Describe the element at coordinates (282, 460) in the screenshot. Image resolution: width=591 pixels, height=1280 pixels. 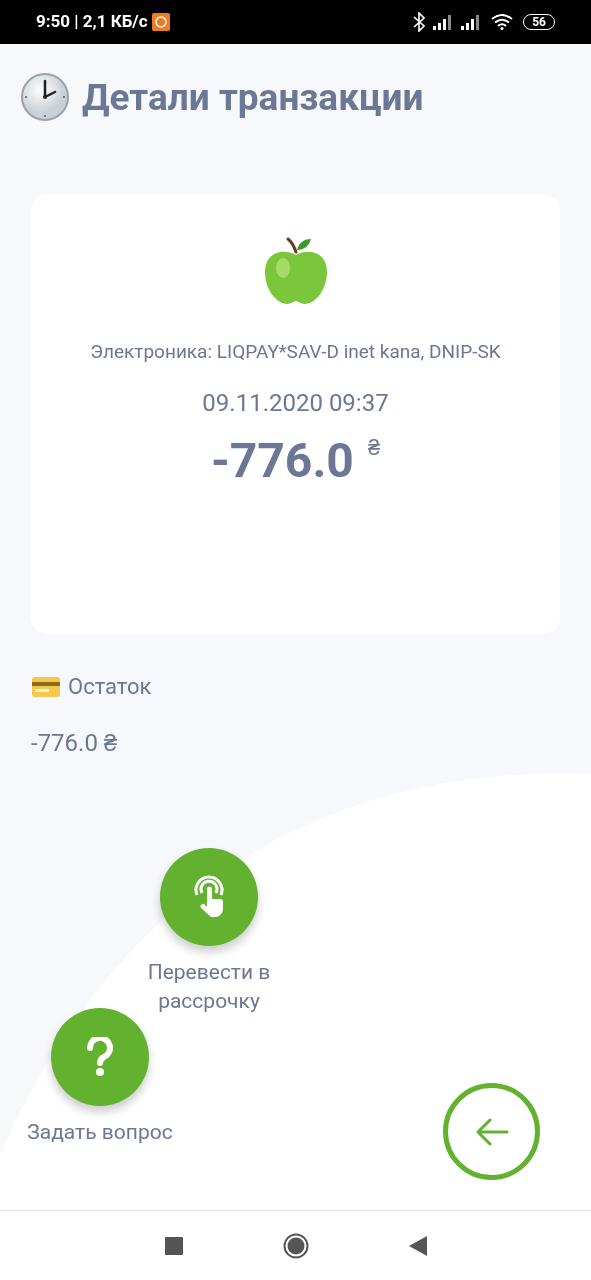
I see `amount-value: -776.0` at that location.